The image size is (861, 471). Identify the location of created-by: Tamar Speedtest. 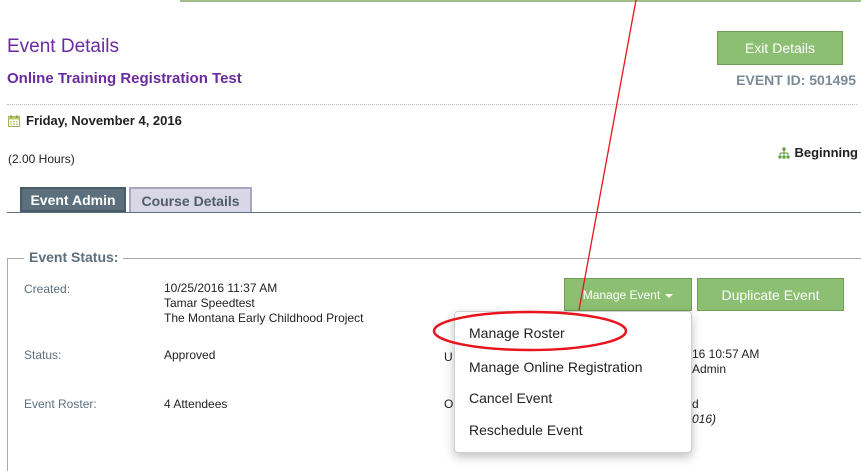
(209, 303).